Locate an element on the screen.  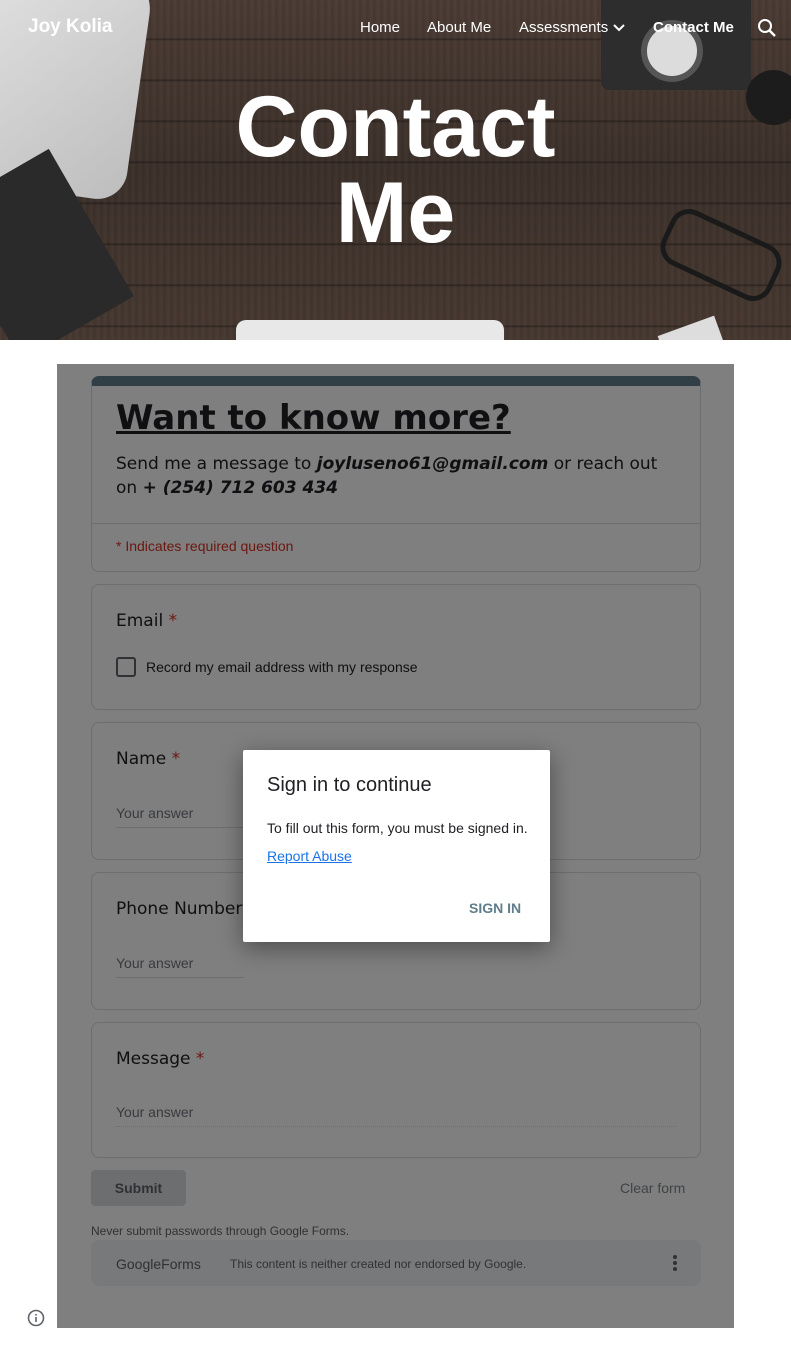
dialog-title: Sign in to continue is located at coordinates (349, 785).